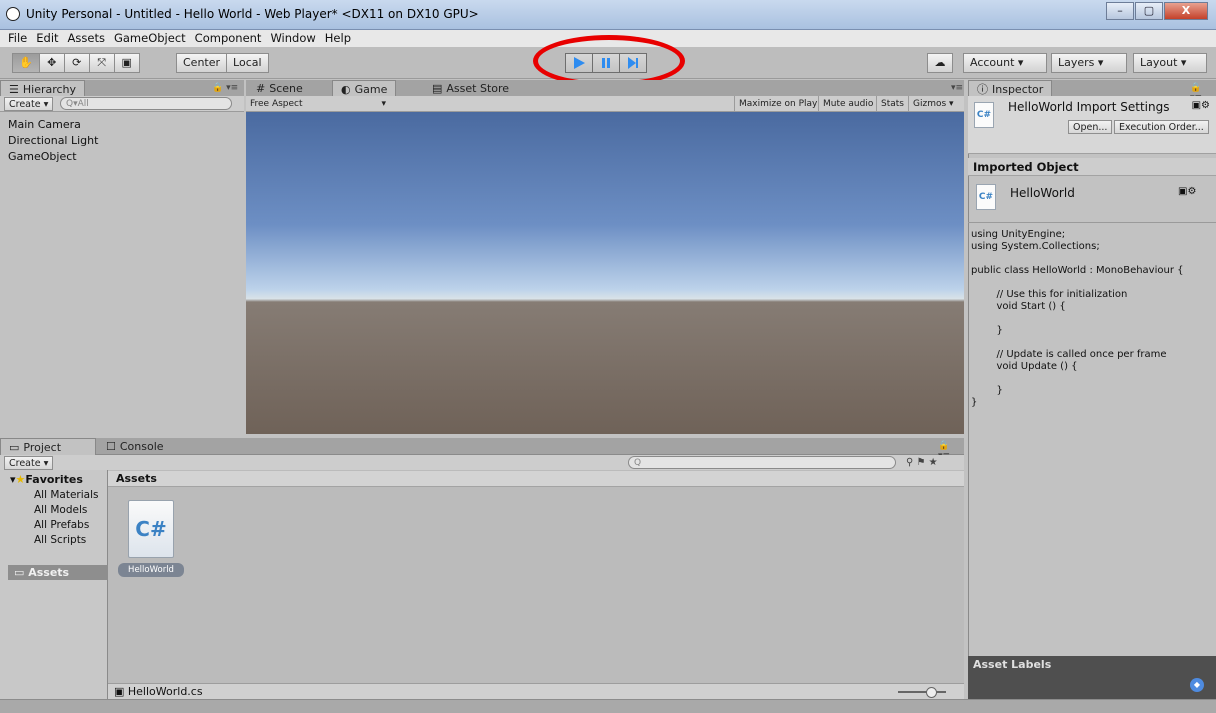  Describe the element at coordinates (111, 446) in the screenshot. I see `console-icon: ☐` at that location.